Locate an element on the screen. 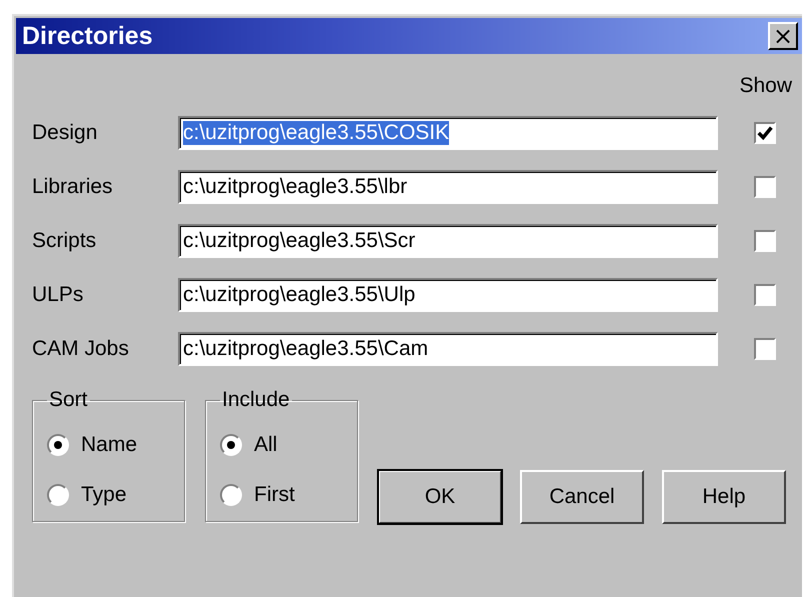  field-value: c:\uzitprog\eagle3.55\Scr is located at coordinates (299, 241).